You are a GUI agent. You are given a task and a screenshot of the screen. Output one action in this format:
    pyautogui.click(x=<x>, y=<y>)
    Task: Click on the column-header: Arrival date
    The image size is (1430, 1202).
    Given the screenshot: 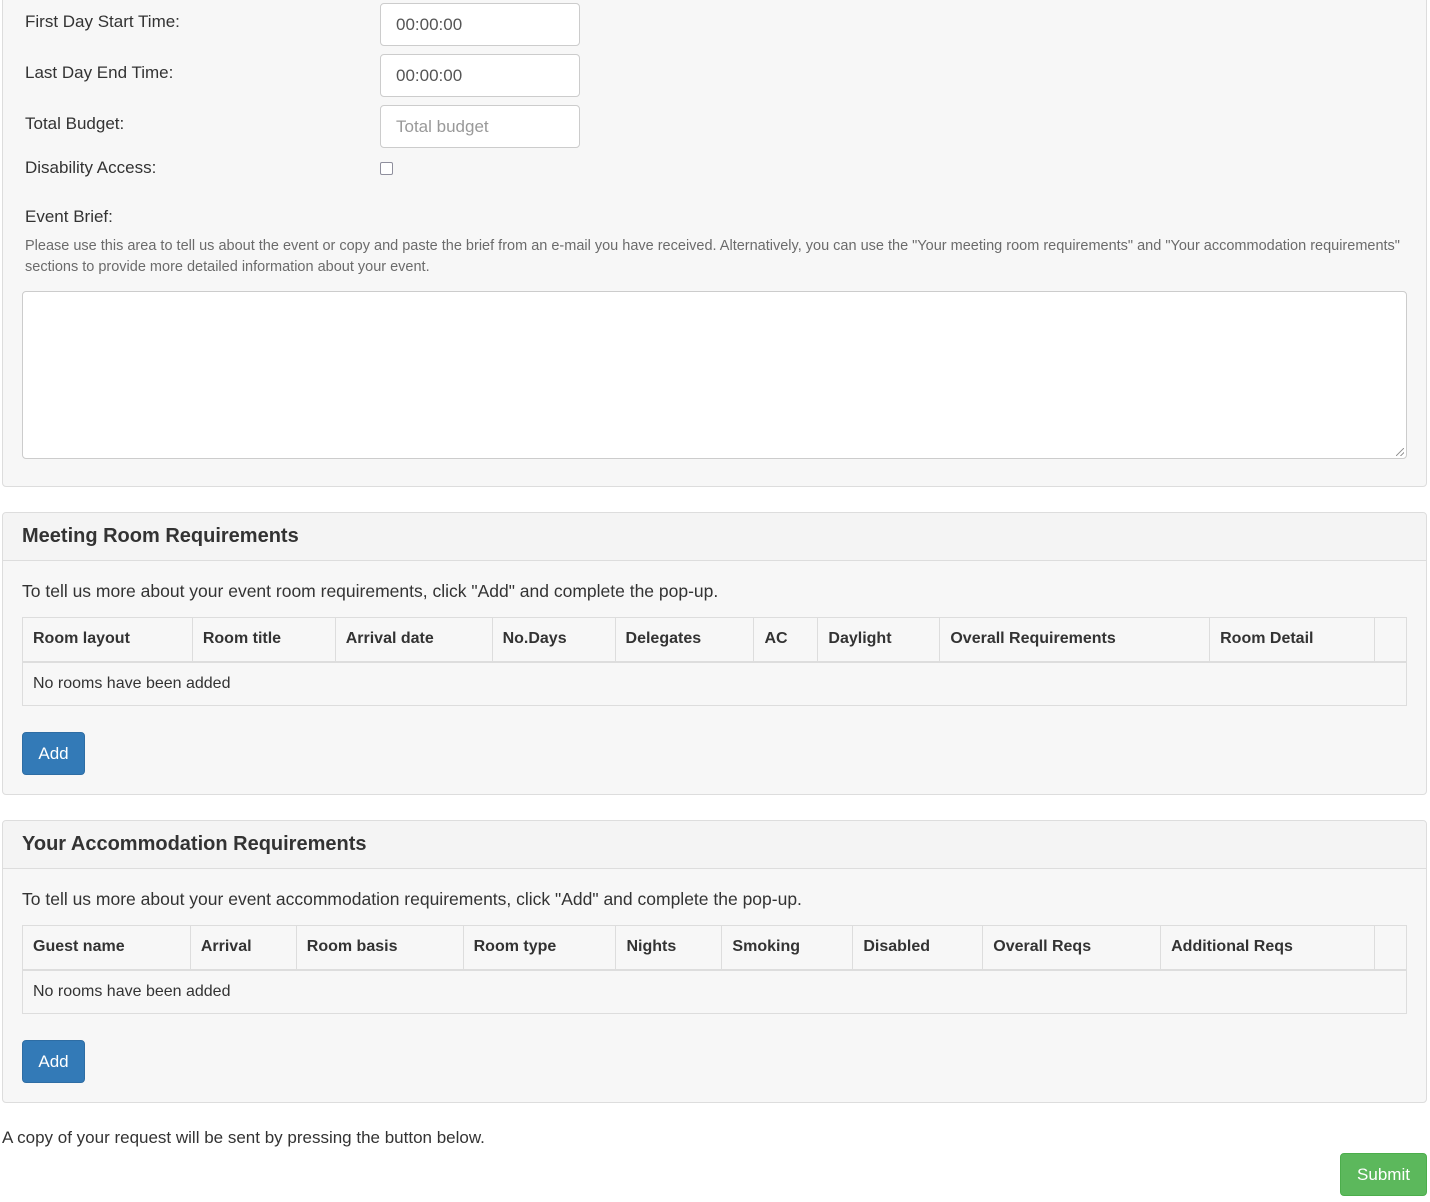 What is the action you would take?
    pyautogui.click(x=413, y=640)
    